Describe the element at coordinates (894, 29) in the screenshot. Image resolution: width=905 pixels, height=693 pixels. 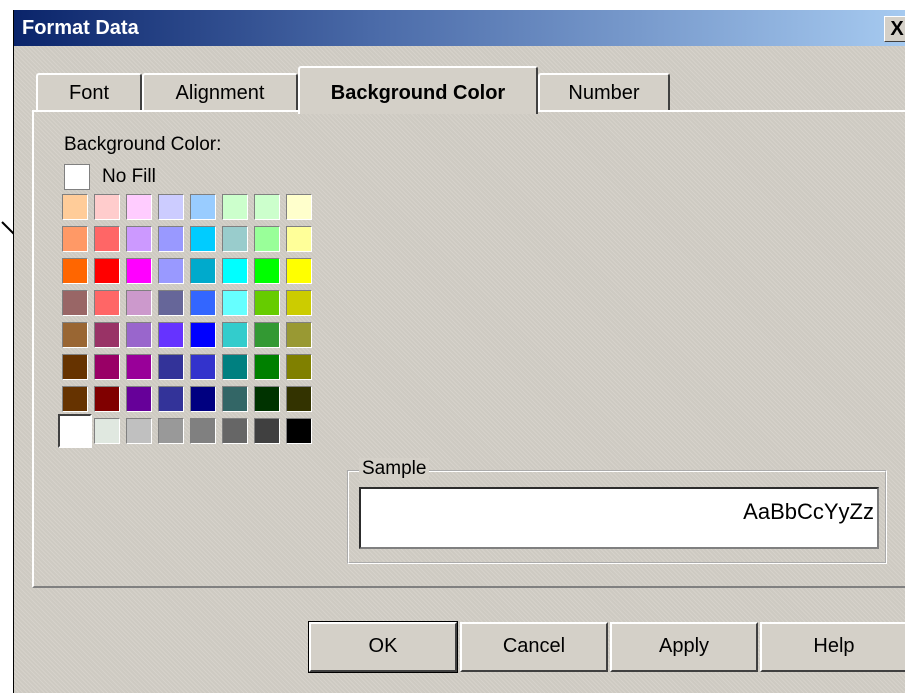
I see `close-button: X` at that location.